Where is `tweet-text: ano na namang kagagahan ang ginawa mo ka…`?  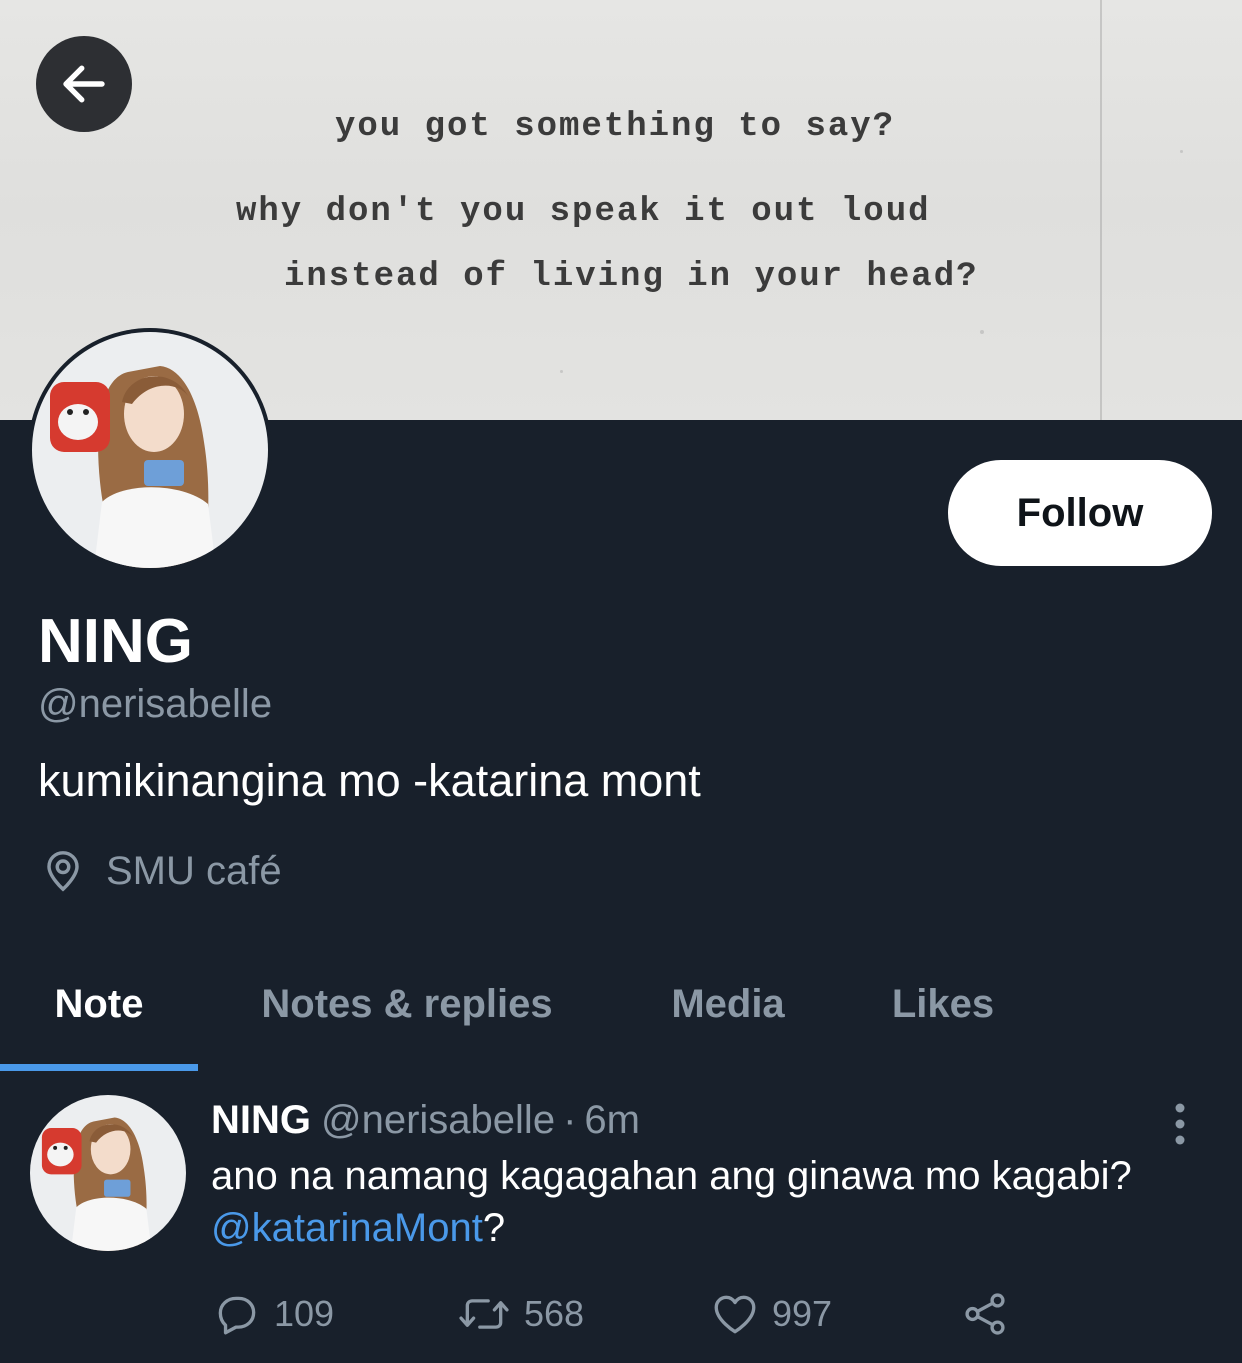 tweet-text: ano na namang kagagahan ang ginawa mo ka… is located at coordinates (691, 1202).